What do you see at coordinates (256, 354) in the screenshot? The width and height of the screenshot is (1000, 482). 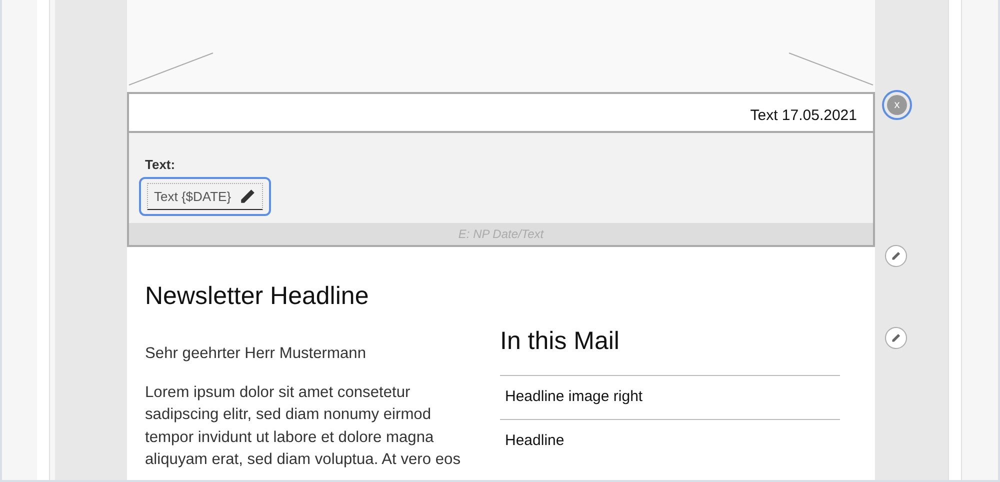 I see `salutation-text: Sehr geehrter Herr Mustermann` at bounding box center [256, 354].